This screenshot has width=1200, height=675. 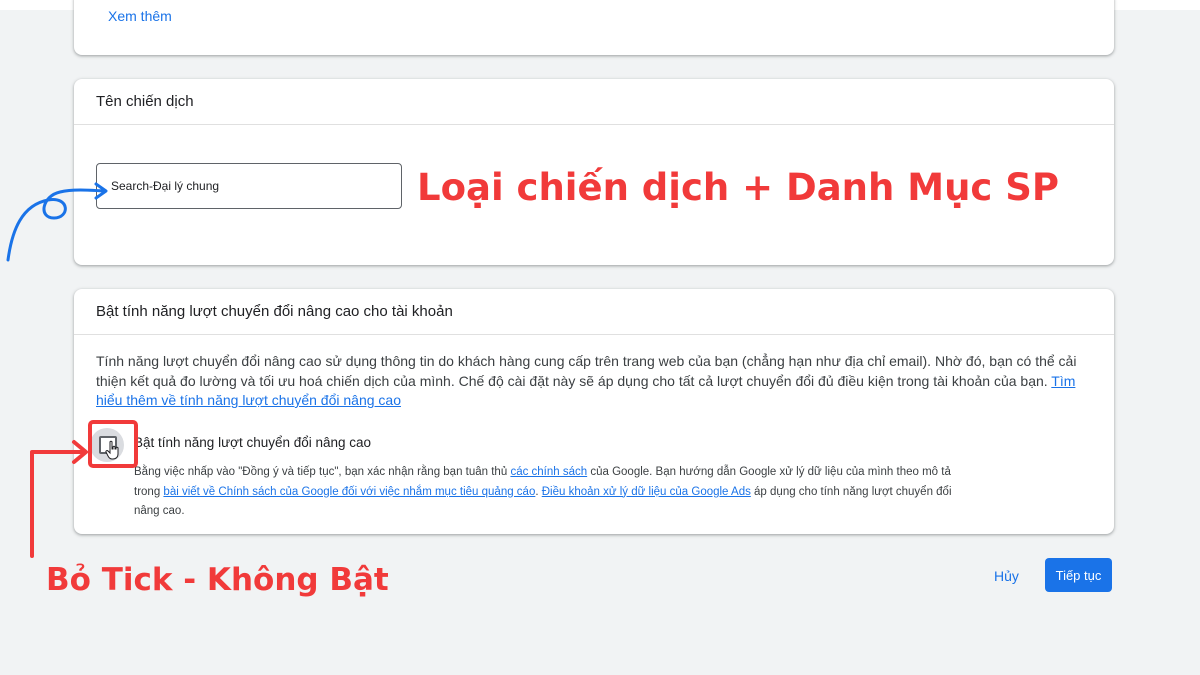 I want to click on checkbox-label: Bật tính năng lượt chuyển đổi nâng cao, so click(x=252, y=442).